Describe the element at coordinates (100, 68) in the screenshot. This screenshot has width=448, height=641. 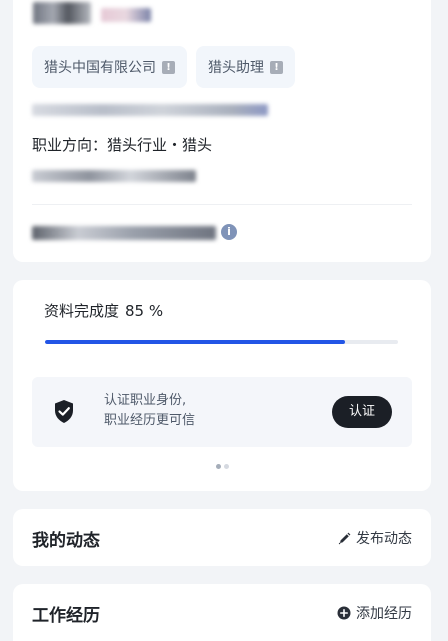
I see `company-tag-label: 猎头中国有限公司` at that location.